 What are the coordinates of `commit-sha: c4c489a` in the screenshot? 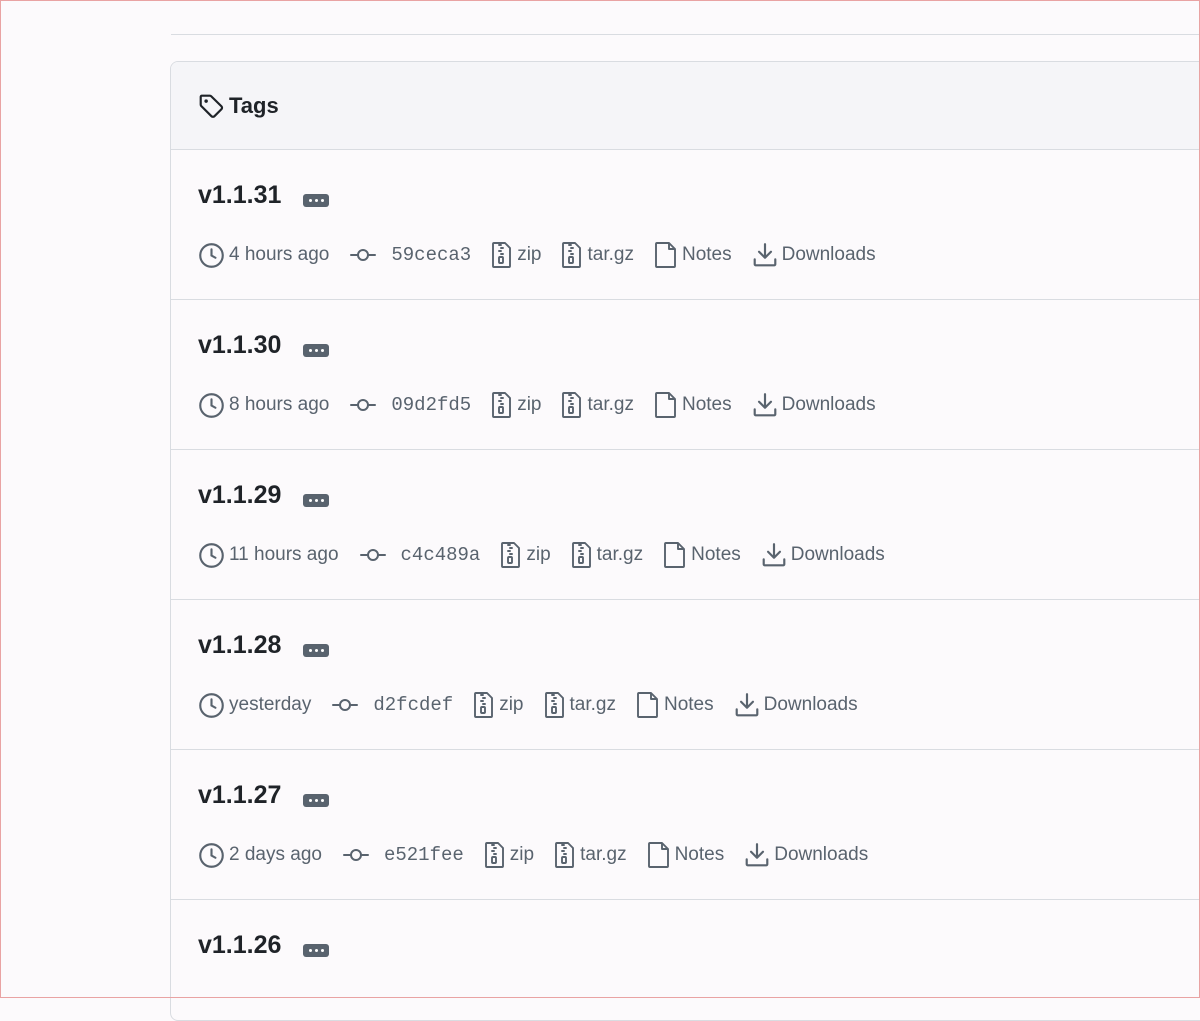 It's located at (440, 555).